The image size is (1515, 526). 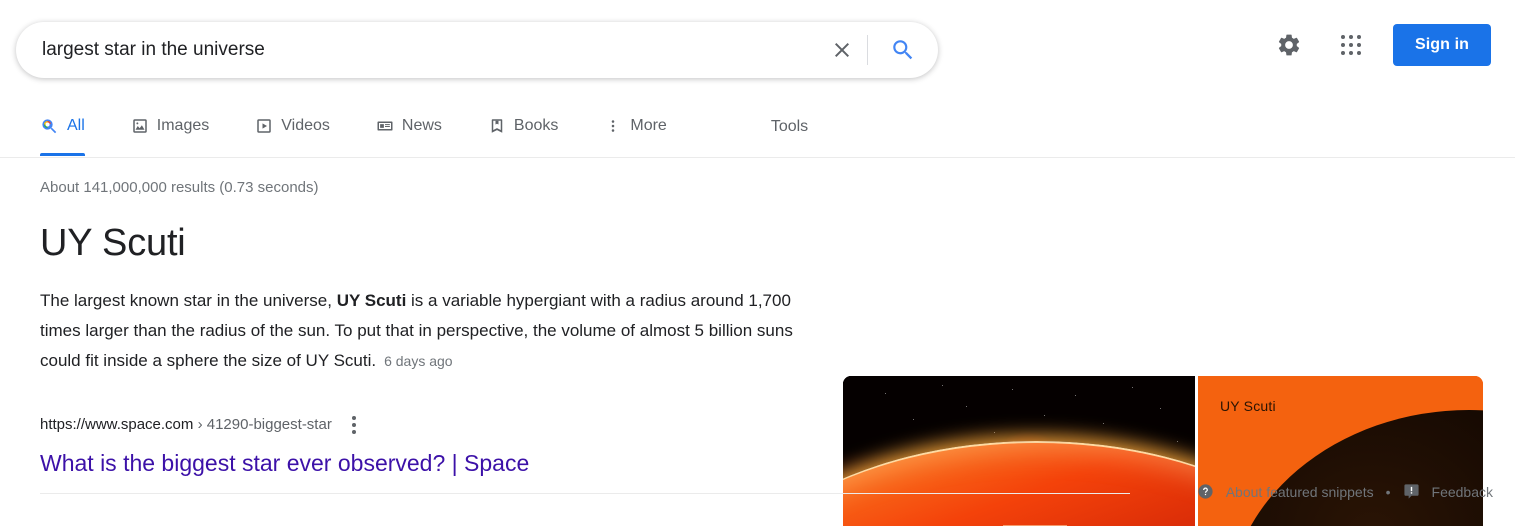 What do you see at coordinates (1248, 406) in the screenshot?
I see `snippet-image-2-label: UY Scuti` at bounding box center [1248, 406].